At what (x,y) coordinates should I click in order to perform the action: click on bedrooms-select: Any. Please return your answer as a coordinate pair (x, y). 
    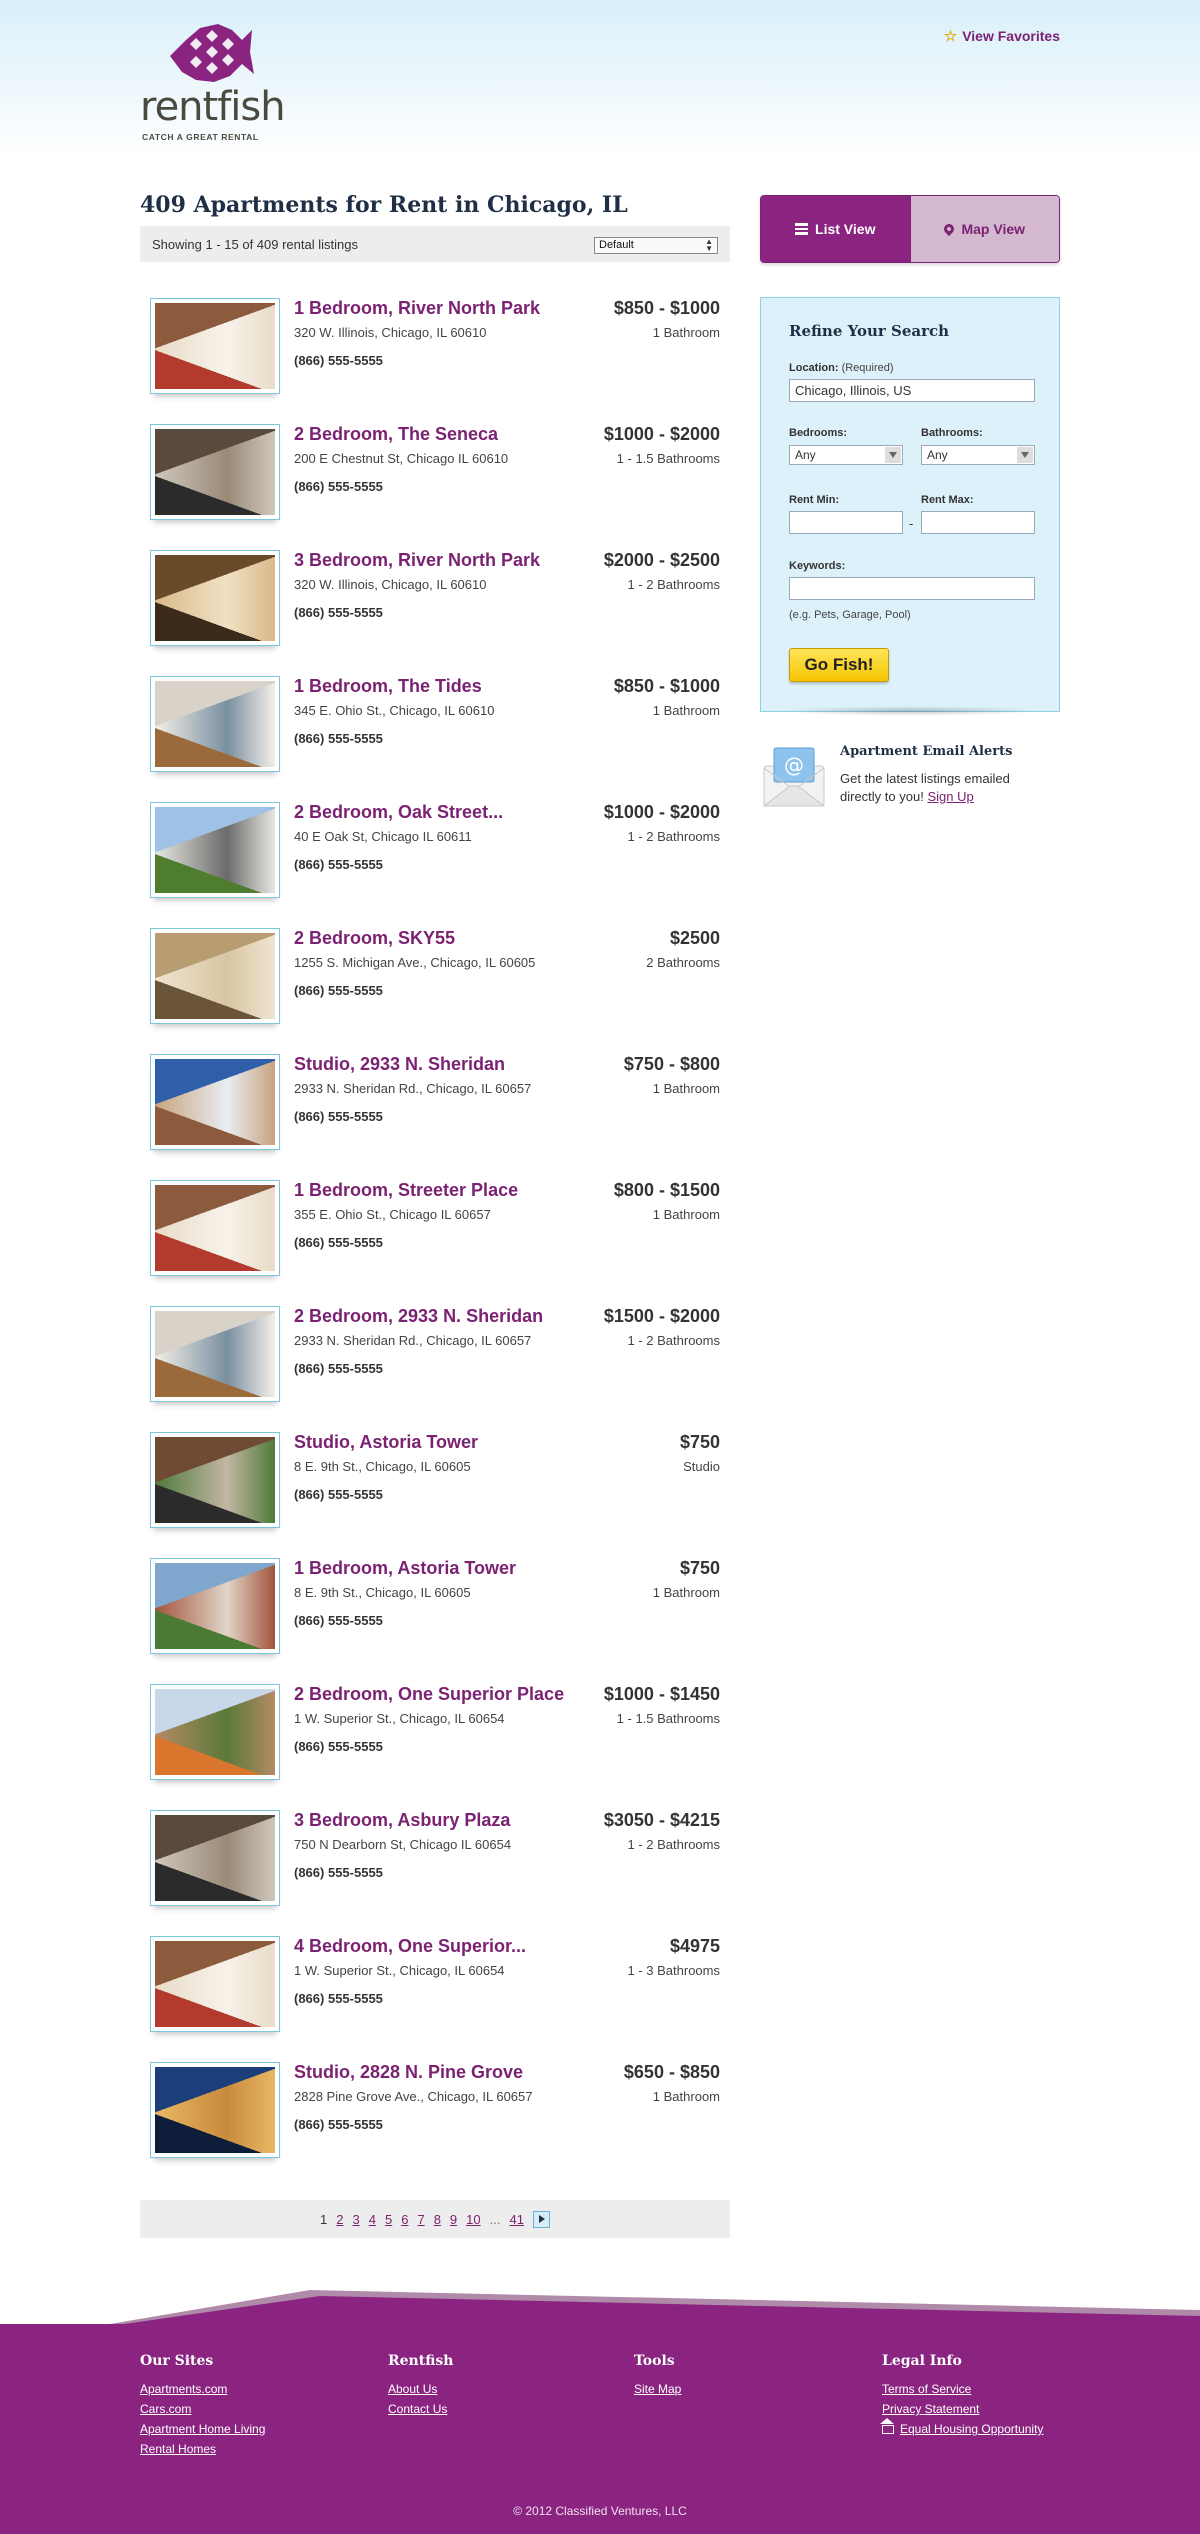
    Looking at the image, I should click on (846, 455).